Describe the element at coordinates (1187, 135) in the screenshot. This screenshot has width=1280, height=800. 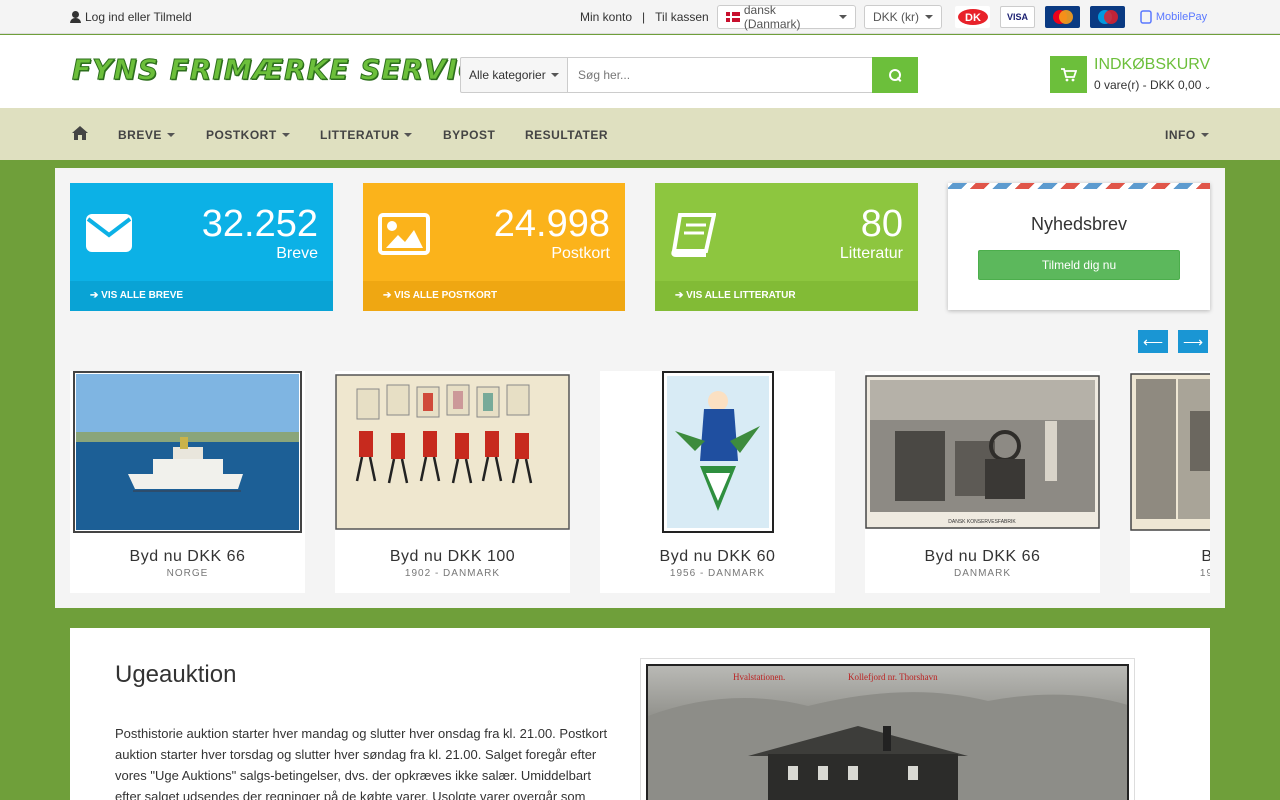
I see `nav-item-info: INFO` at that location.